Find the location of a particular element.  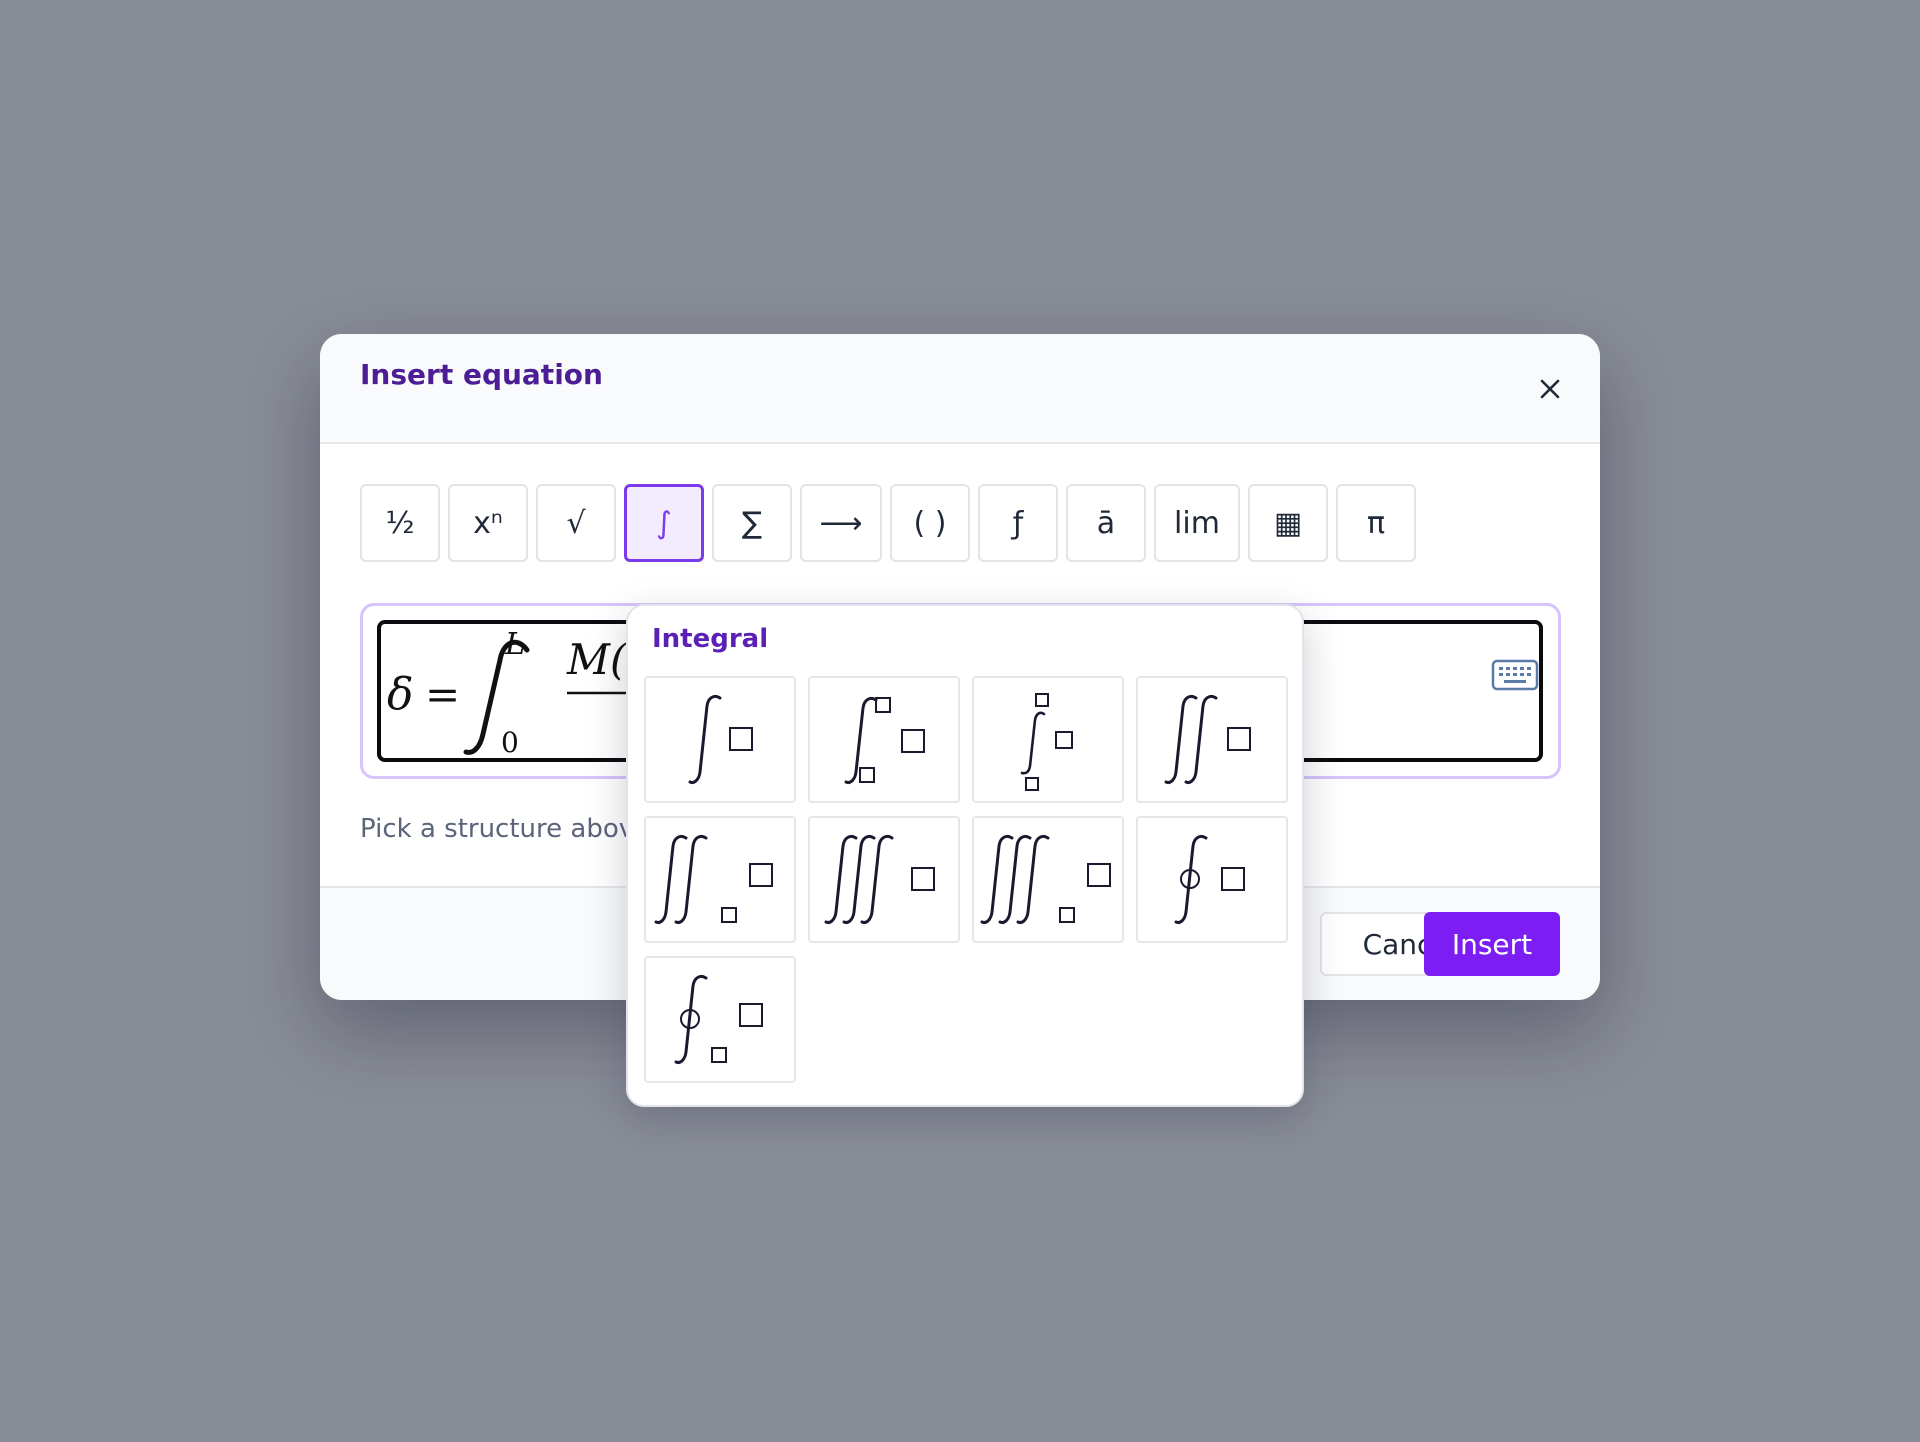

contour-integral-with-lower-limit-tile is located at coordinates (720, 1019).